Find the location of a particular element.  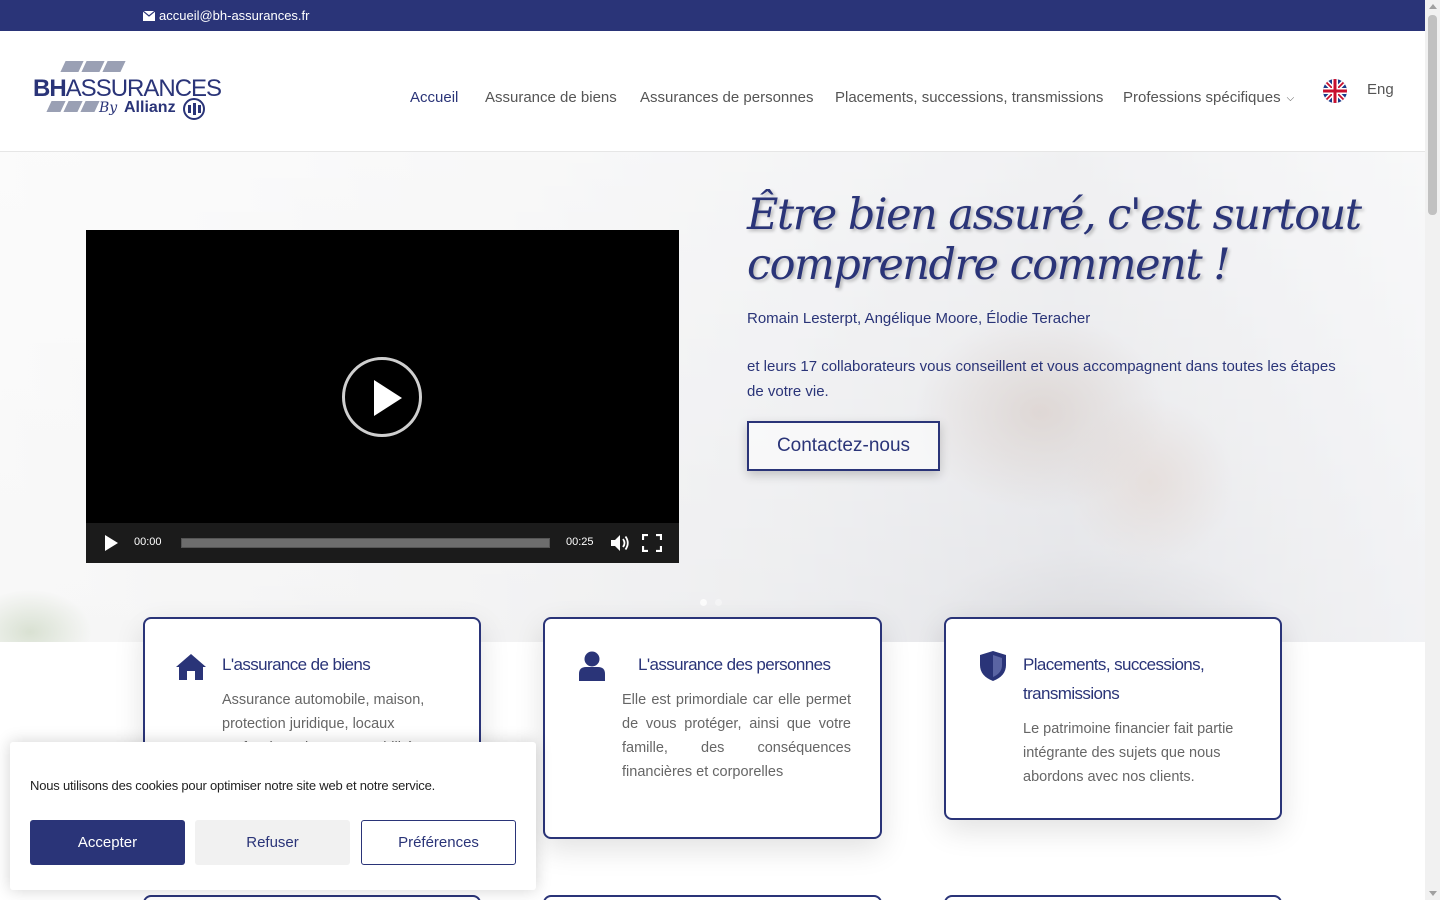

logo-stripes is located at coordinates (93, 66).